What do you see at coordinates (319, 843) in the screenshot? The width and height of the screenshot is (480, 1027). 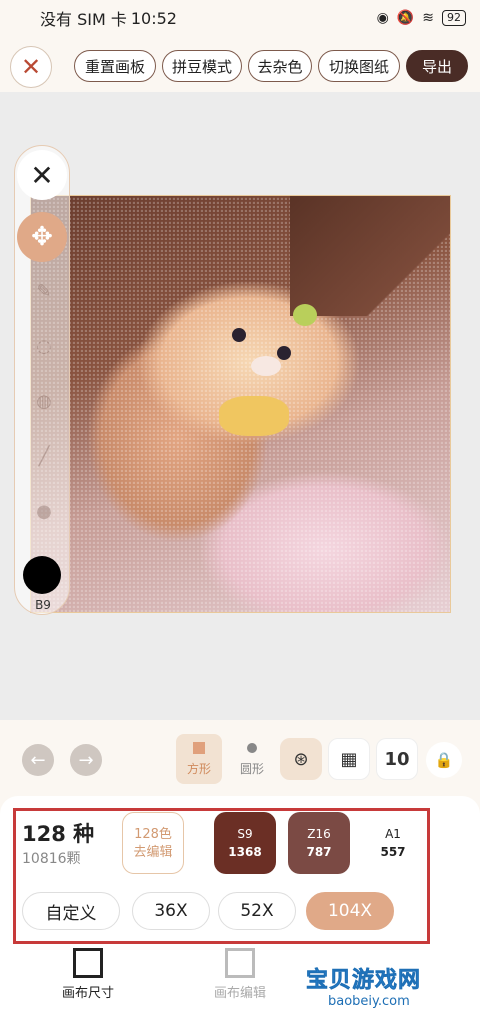 I see `color-card-z16: Z16 787` at bounding box center [319, 843].